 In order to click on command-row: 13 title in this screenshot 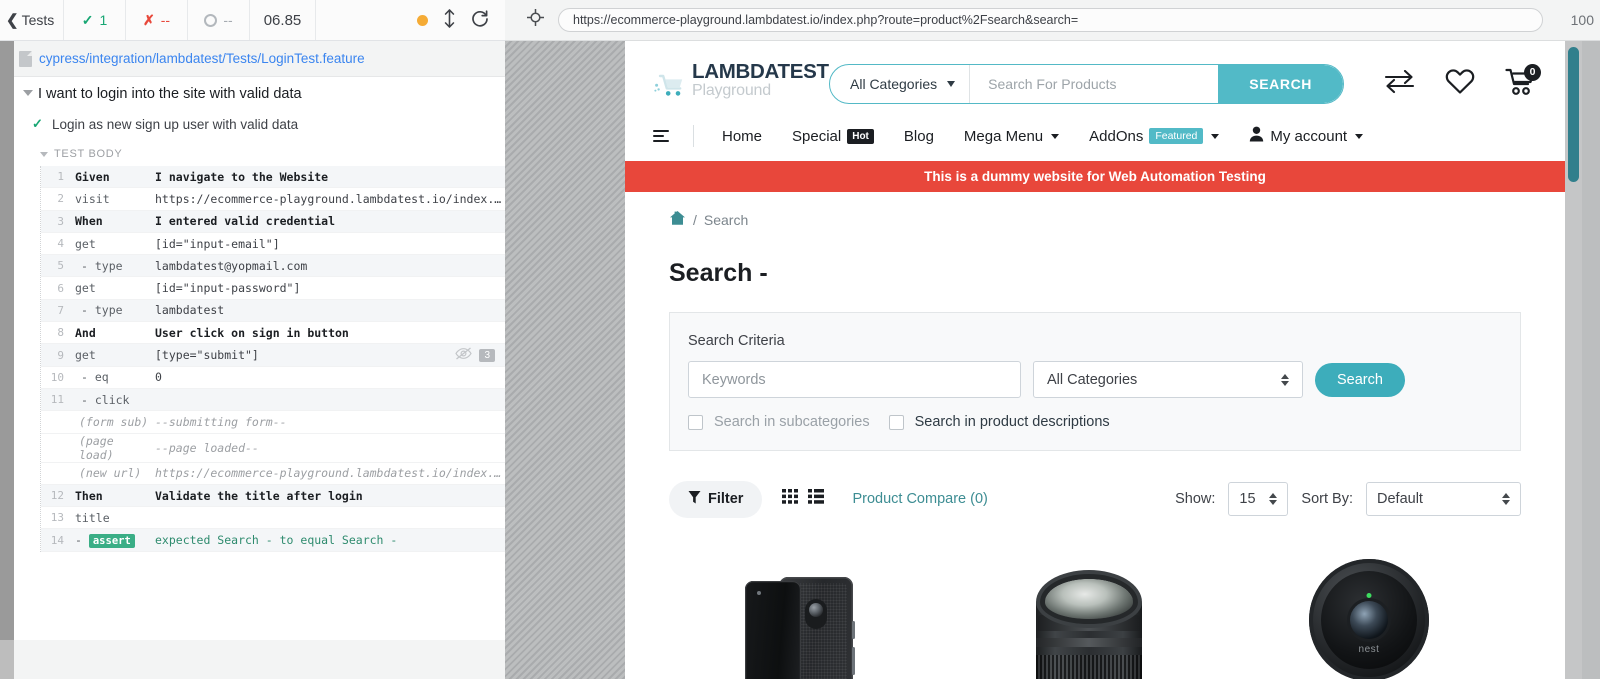, I will do `click(273, 518)`.